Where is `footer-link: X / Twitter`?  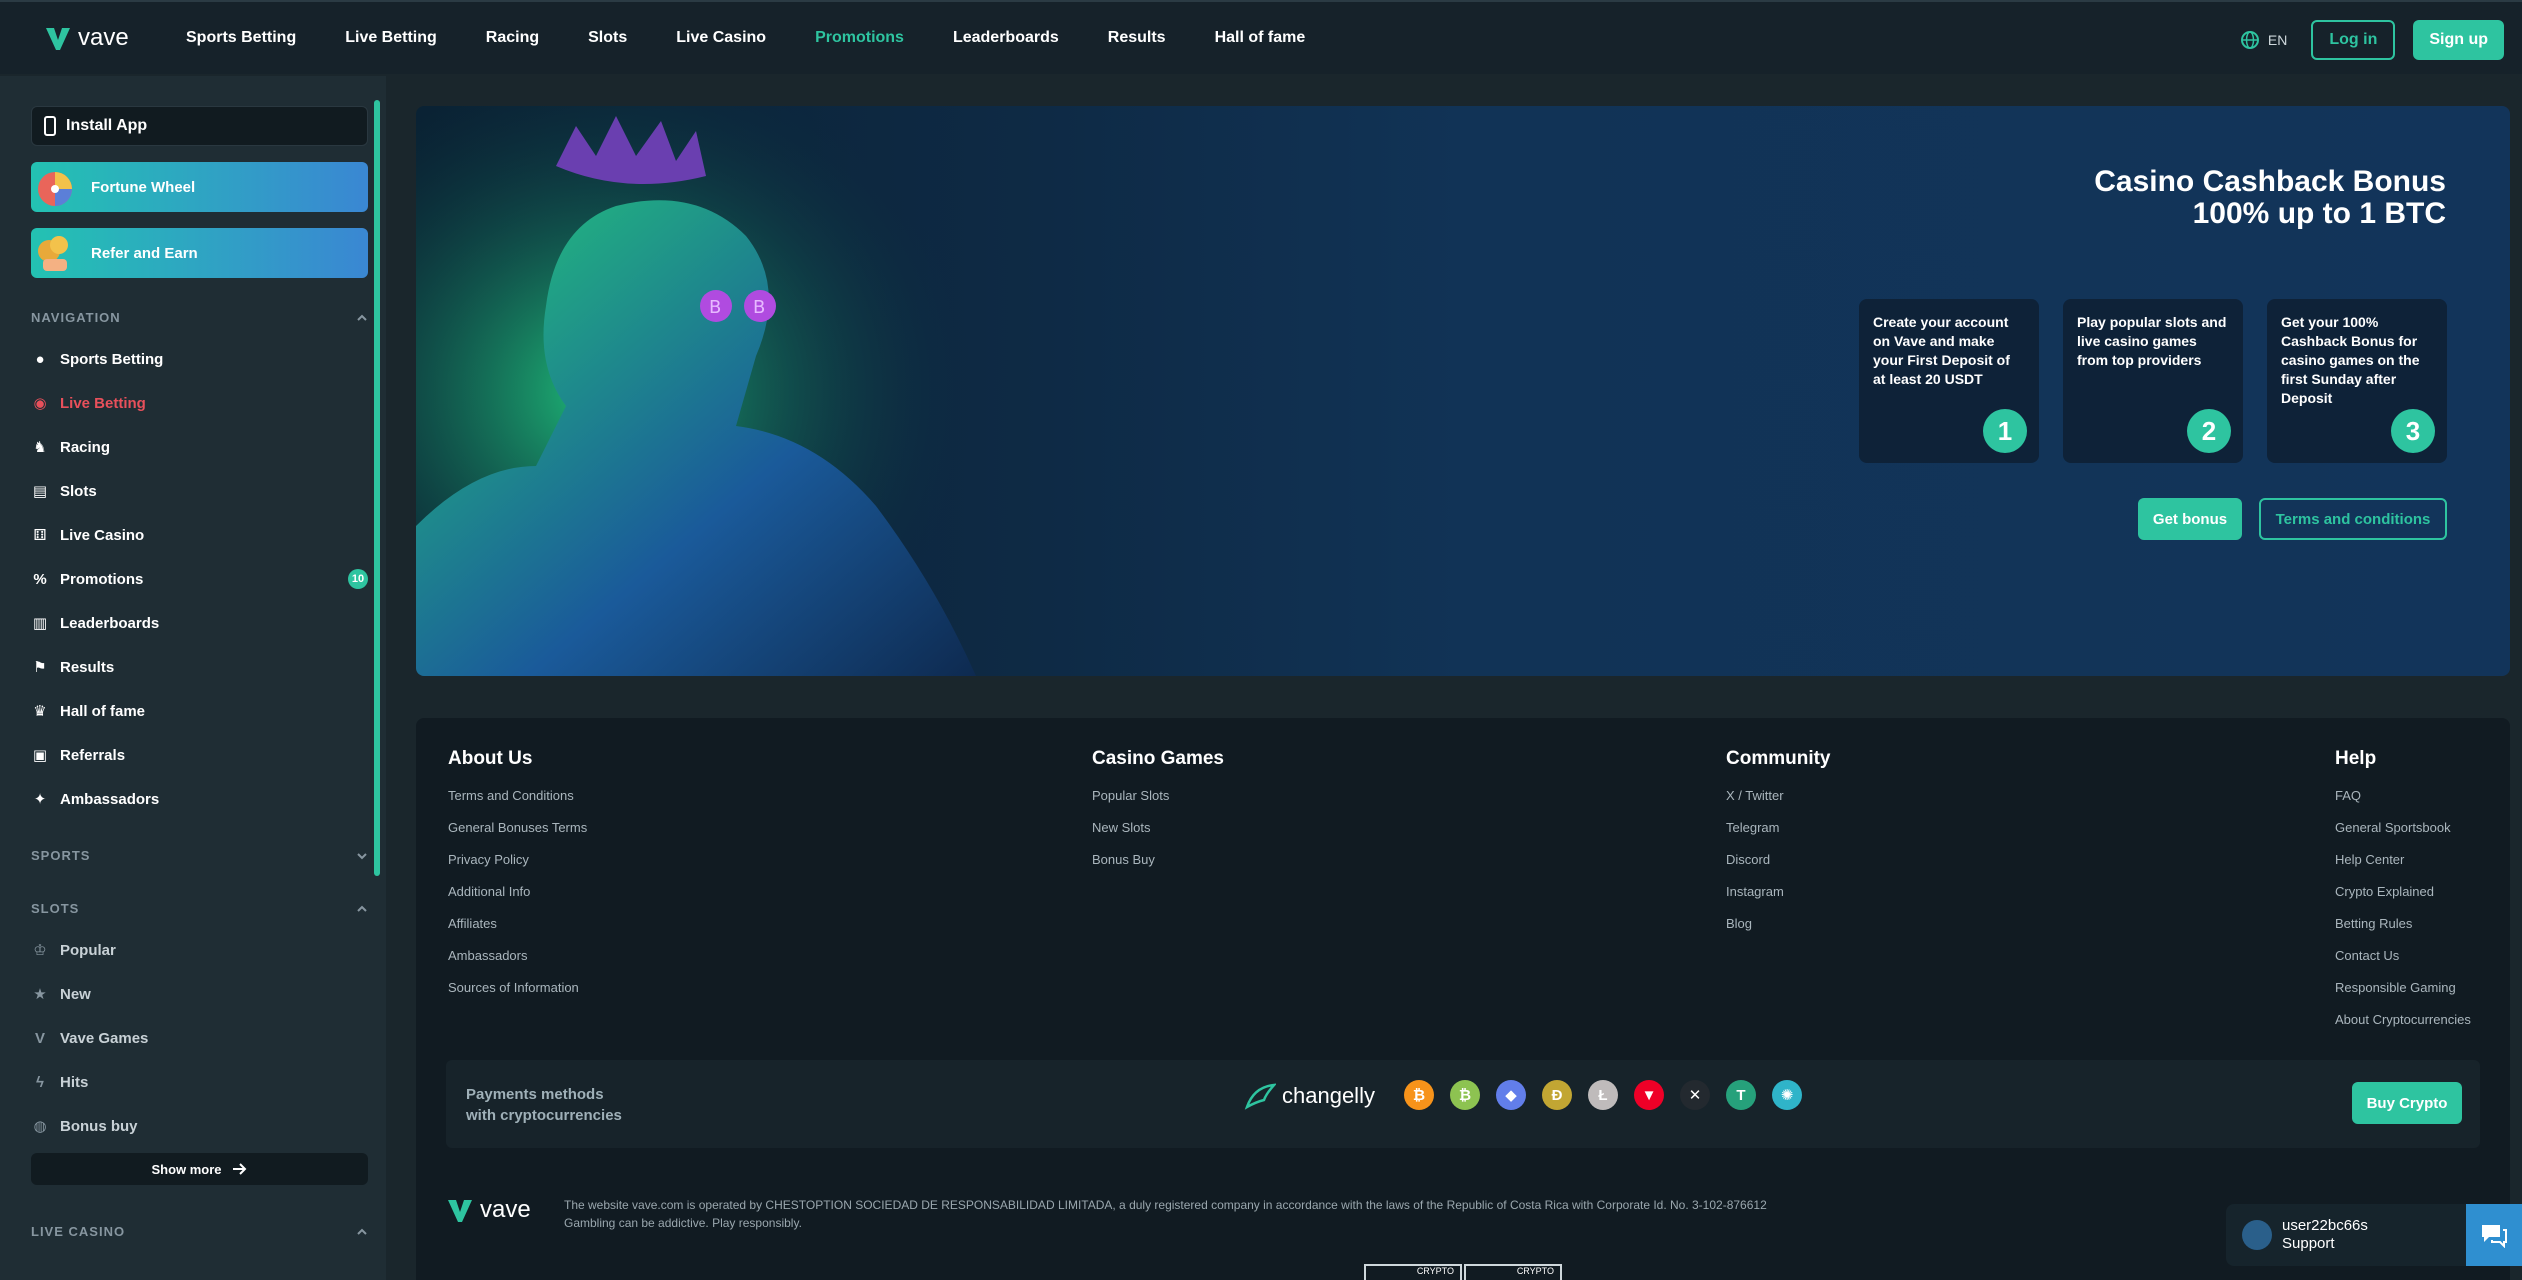
footer-link: X / Twitter is located at coordinates (1778, 804).